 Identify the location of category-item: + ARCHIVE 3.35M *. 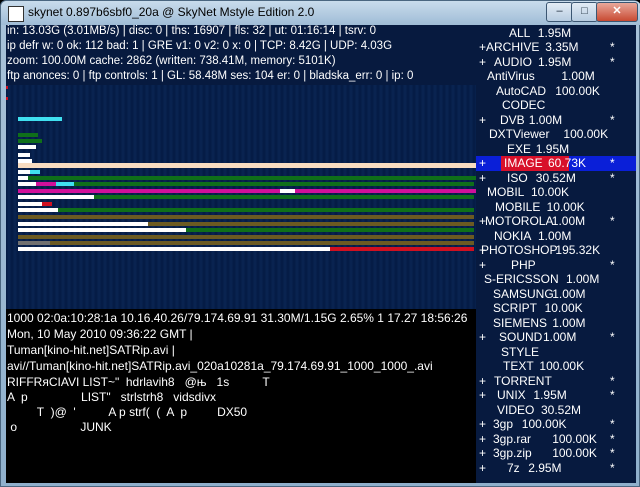
(556, 47).